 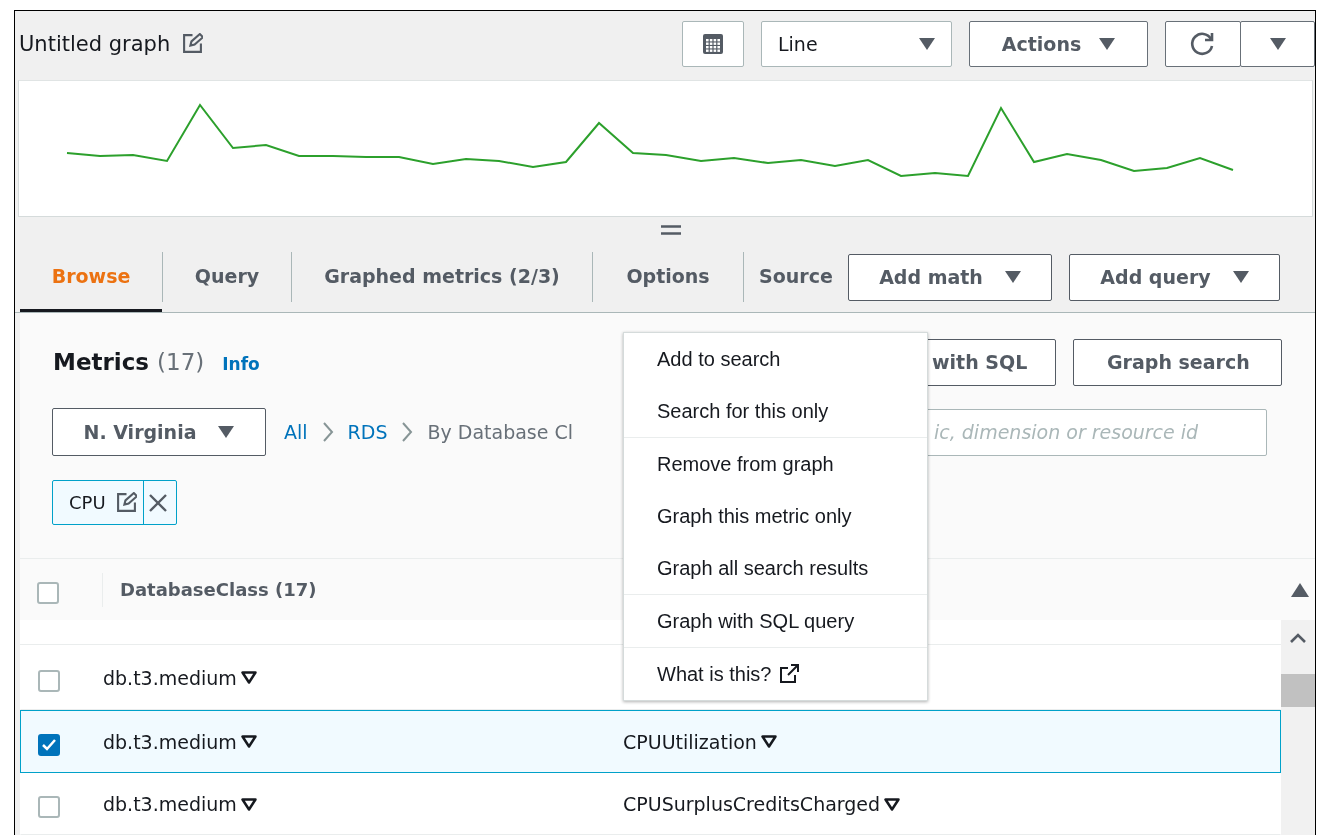 I want to click on grid-icon, so click(x=713, y=43).